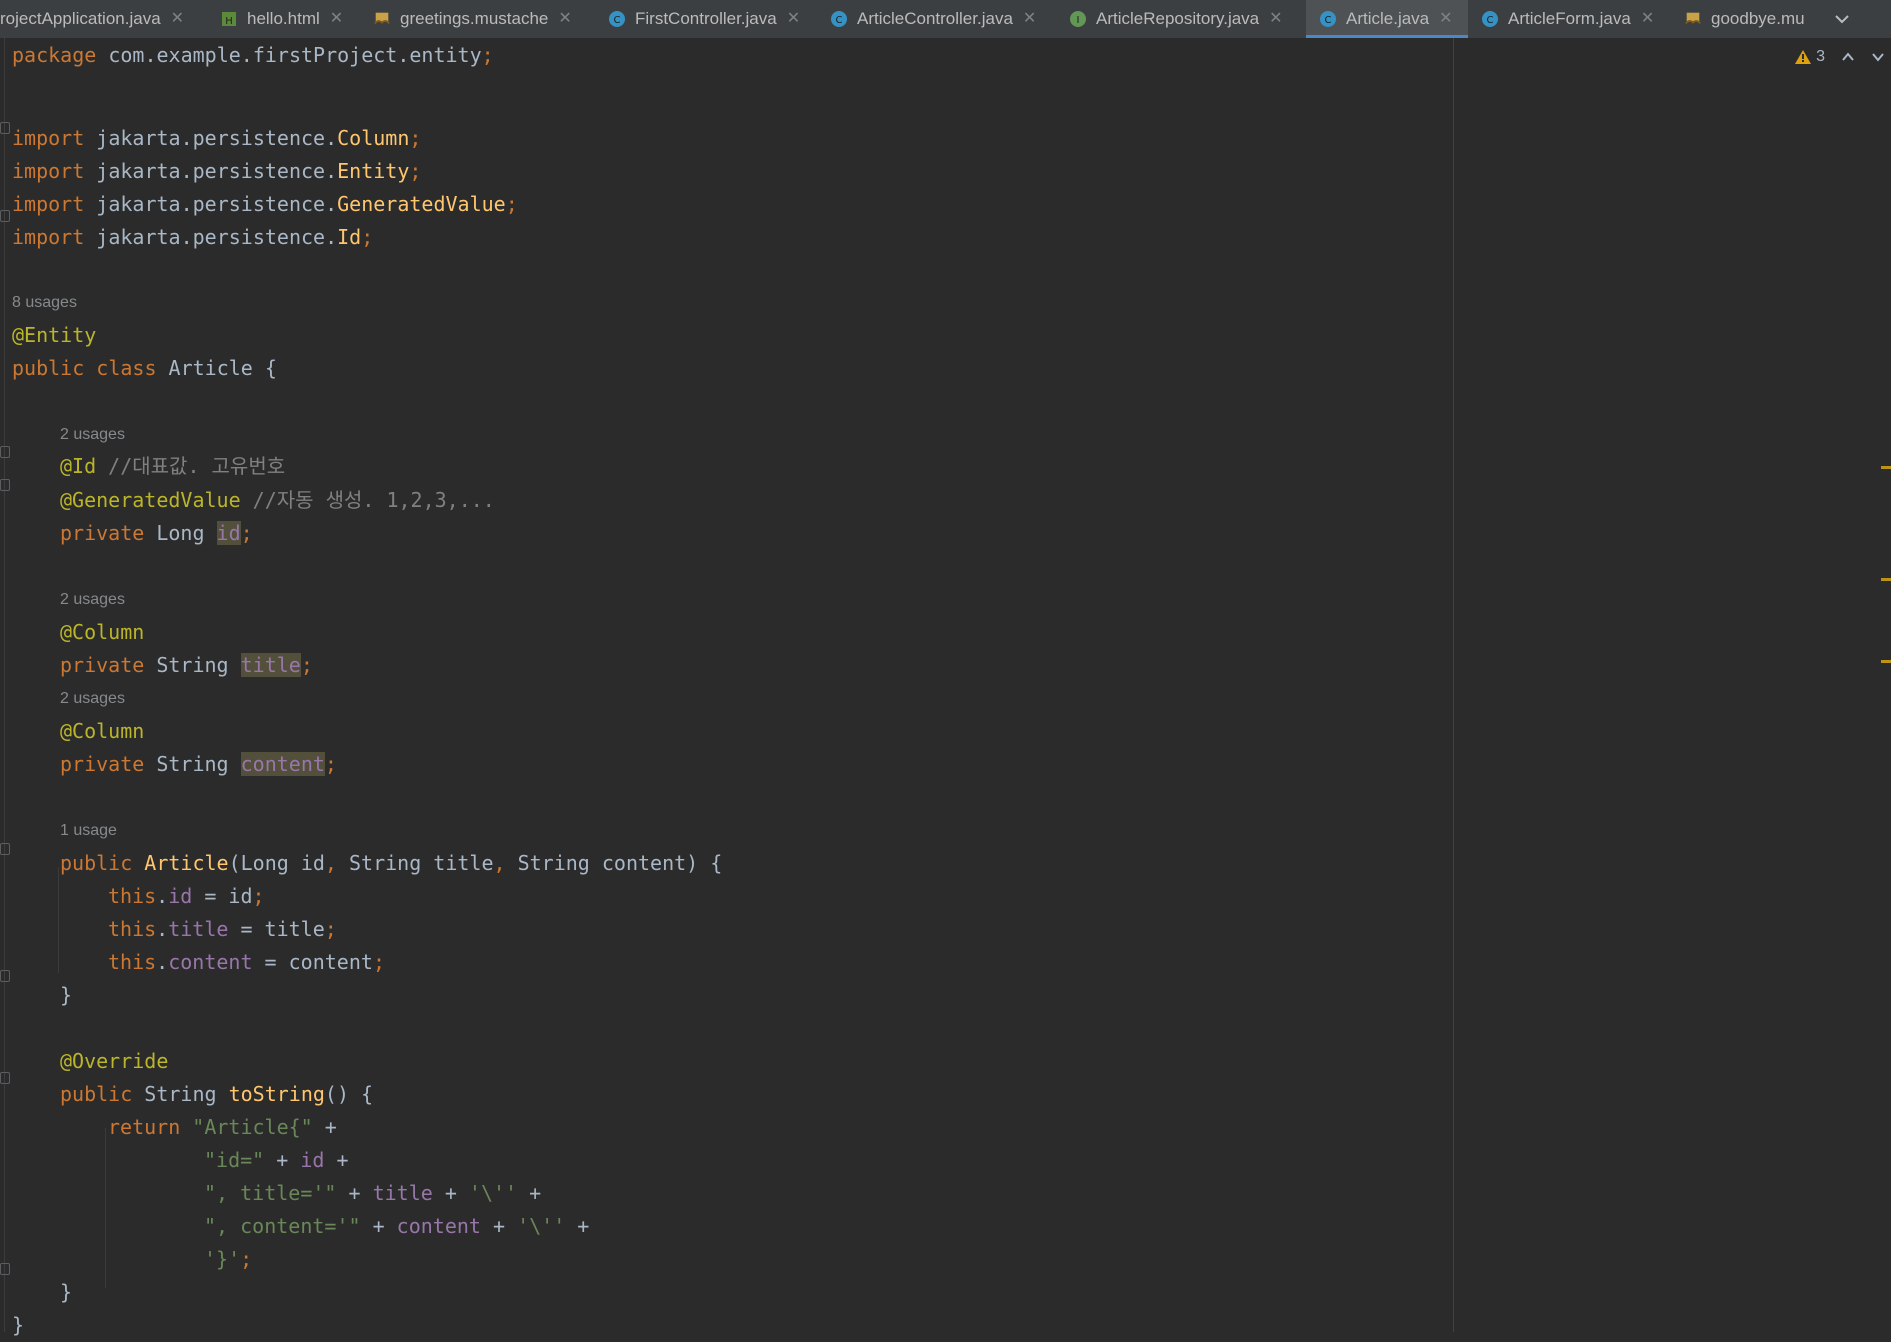 The width and height of the screenshot is (1891, 1342). I want to click on inspection-widget: 3, so click(1809, 57).